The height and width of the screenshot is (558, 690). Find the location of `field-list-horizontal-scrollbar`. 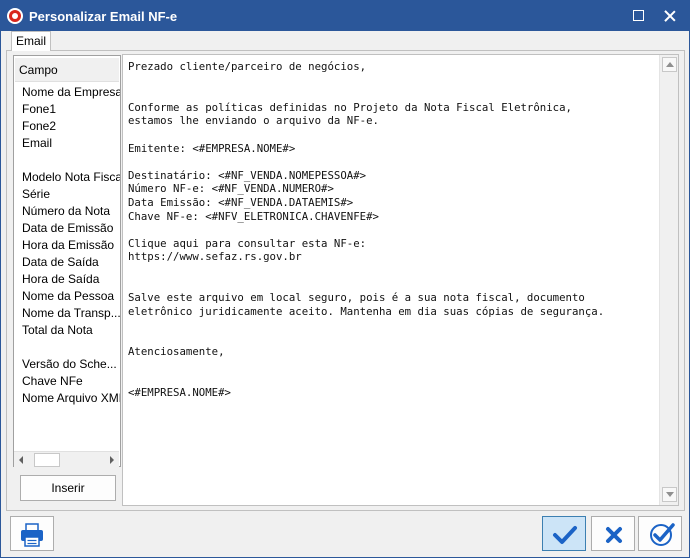

field-list-horizontal-scrollbar is located at coordinates (66, 459).